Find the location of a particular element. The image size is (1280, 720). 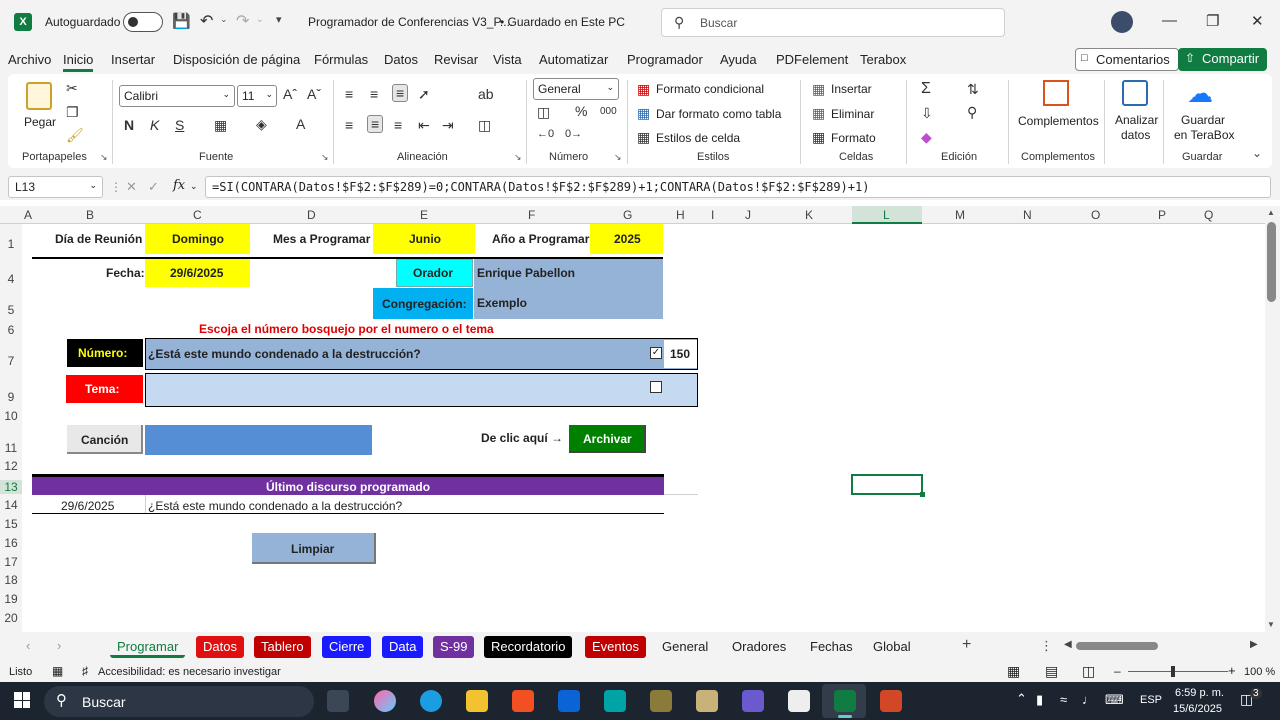

add-sheet-icon: + is located at coordinates (966, 645).